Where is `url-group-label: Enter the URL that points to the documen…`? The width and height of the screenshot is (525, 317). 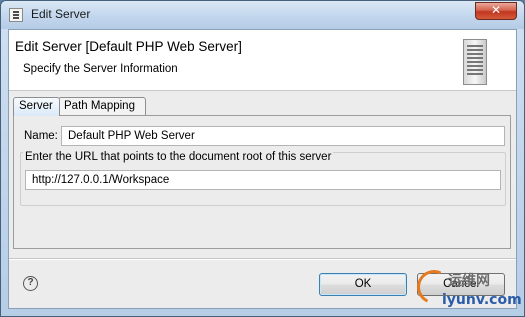
url-group-label: Enter the URL that points to the documen… is located at coordinates (178, 157).